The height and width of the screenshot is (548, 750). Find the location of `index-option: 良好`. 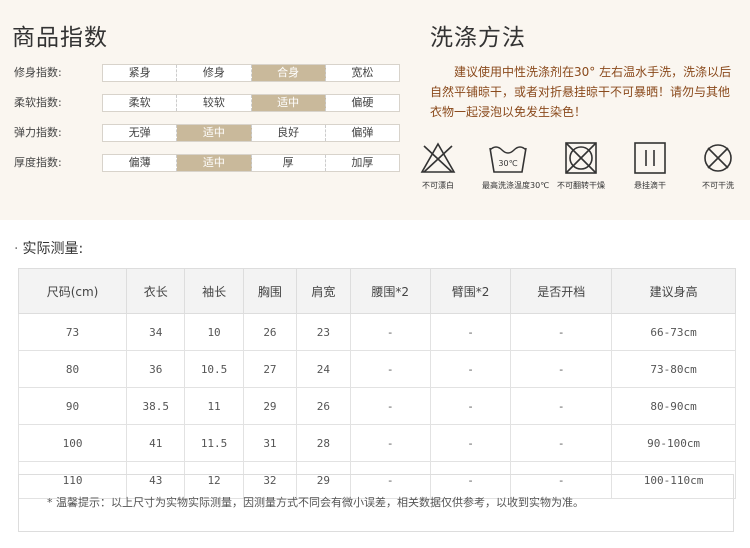

index-option: 良好 is located at coordinates (289, 133).